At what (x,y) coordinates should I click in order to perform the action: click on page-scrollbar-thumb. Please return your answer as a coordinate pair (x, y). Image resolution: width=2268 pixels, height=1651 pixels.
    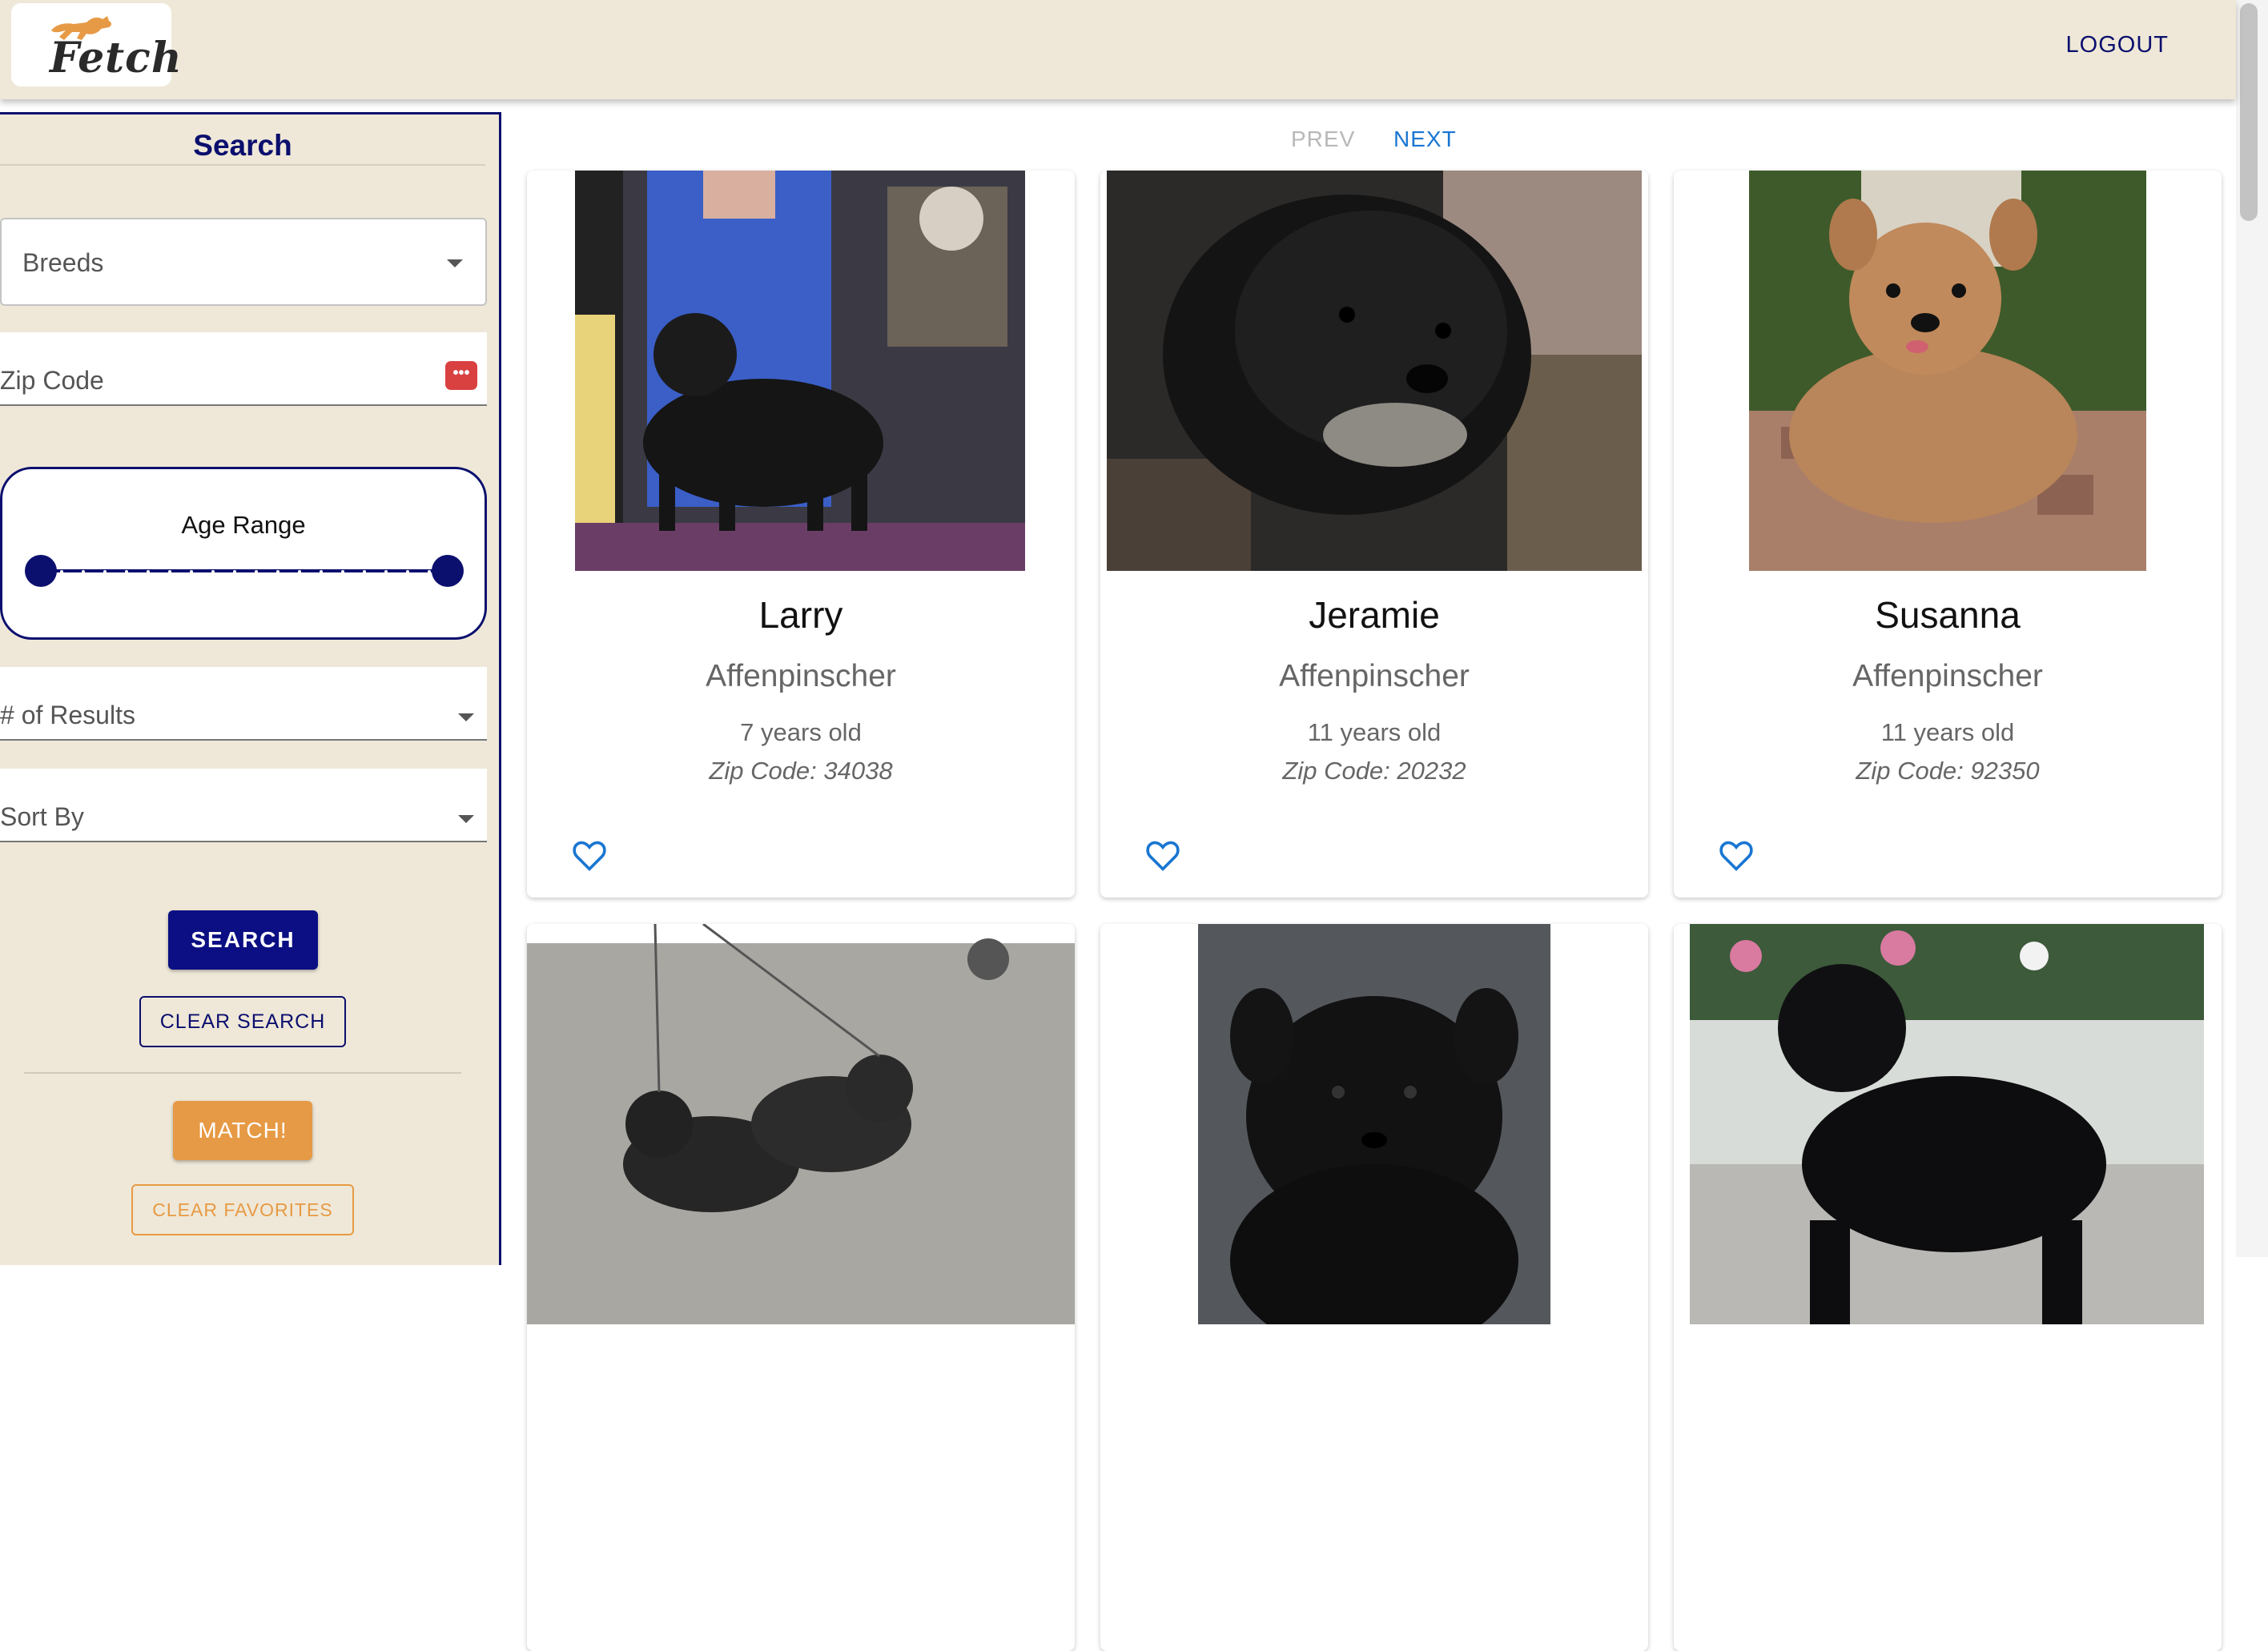
    Looking at the image, I should click on (2249, 112).